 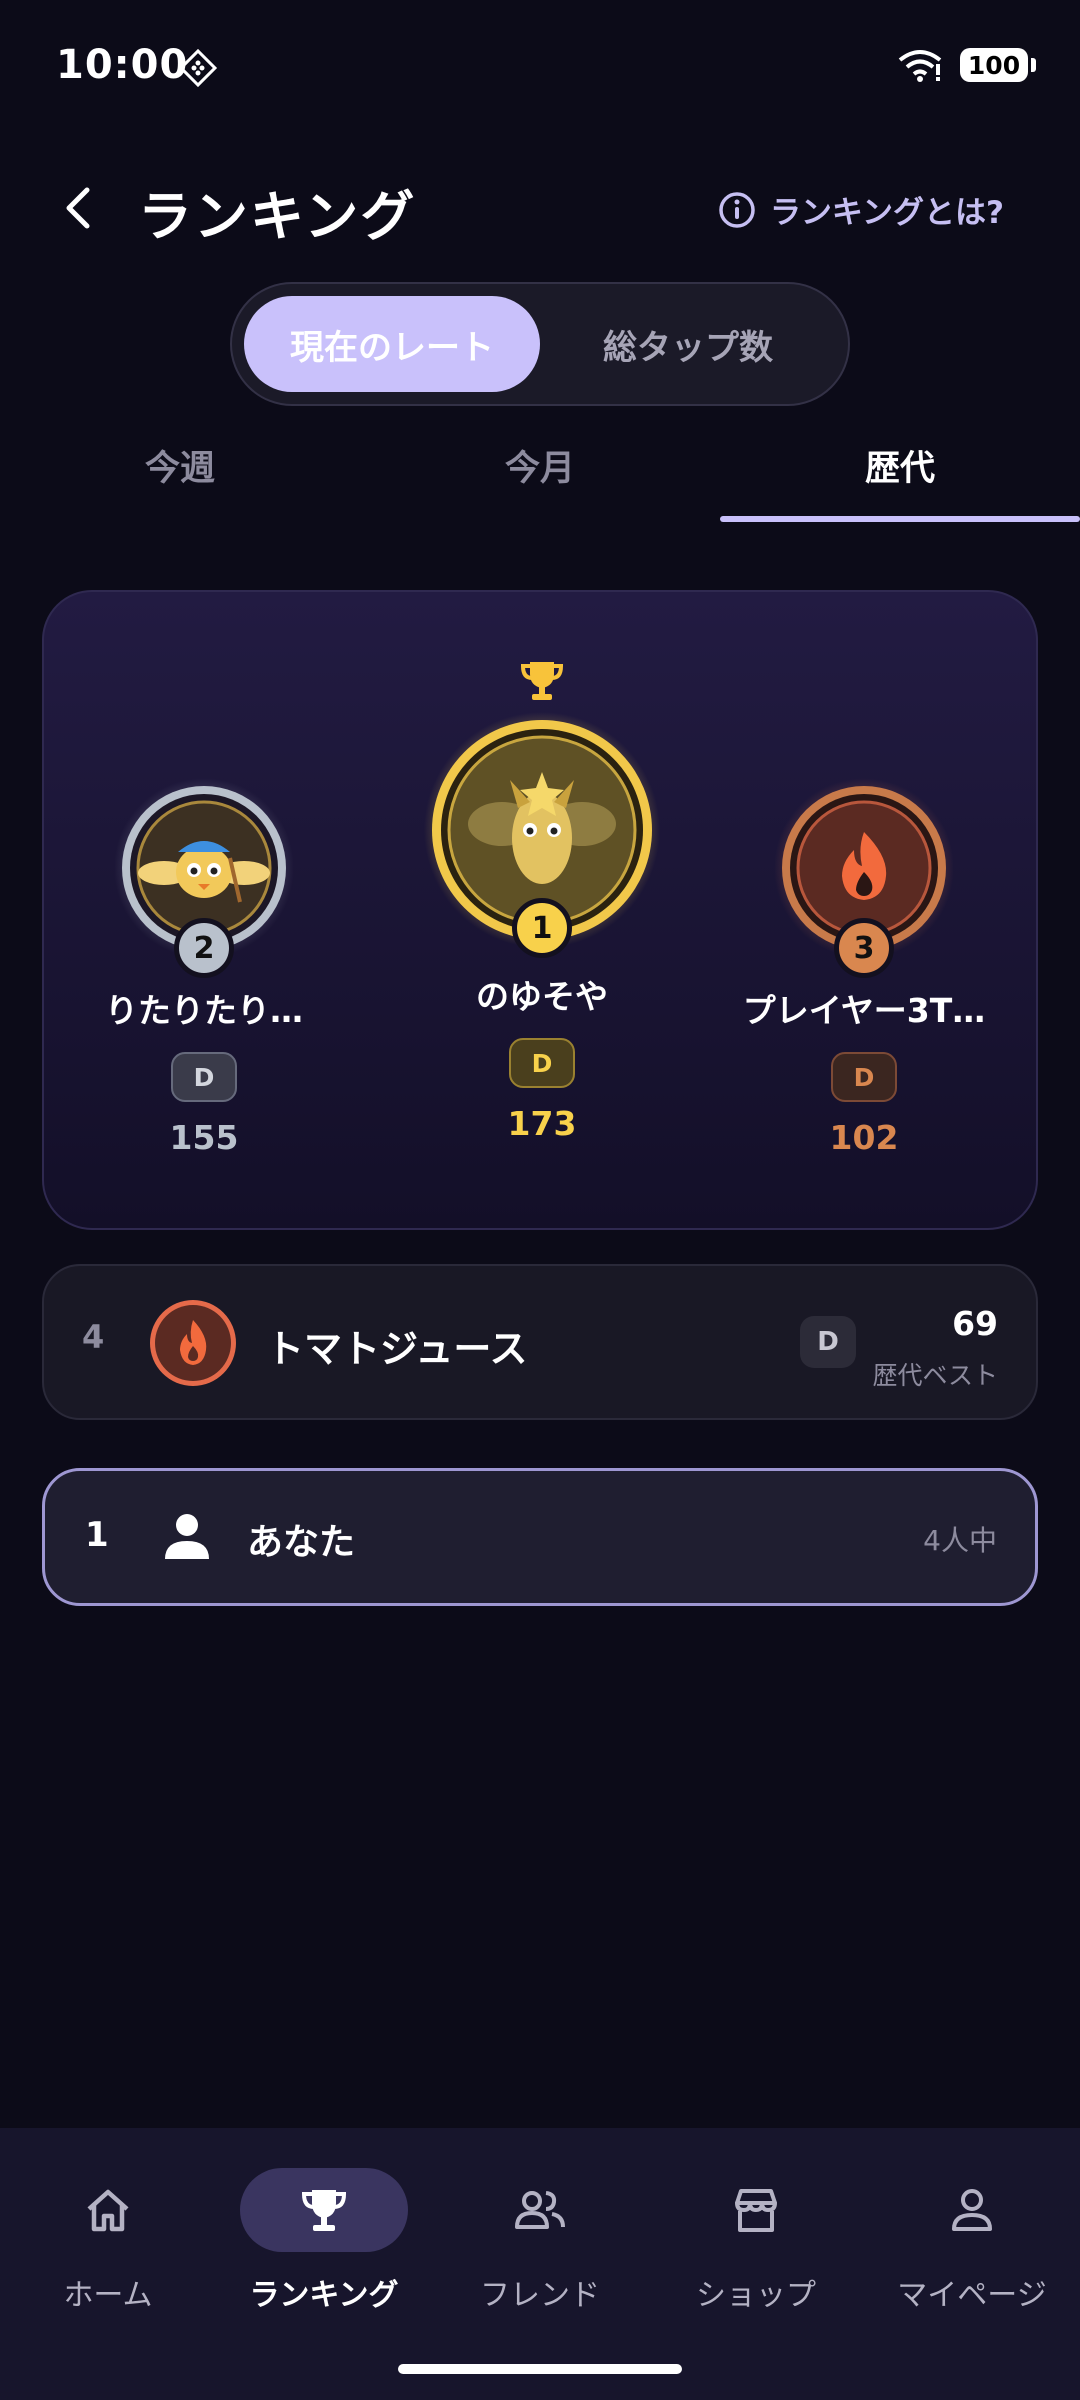 What do you see at coordinates (542, 835) in the screenshot?
I see `avatar: 1` at bounding box center [542, 835].